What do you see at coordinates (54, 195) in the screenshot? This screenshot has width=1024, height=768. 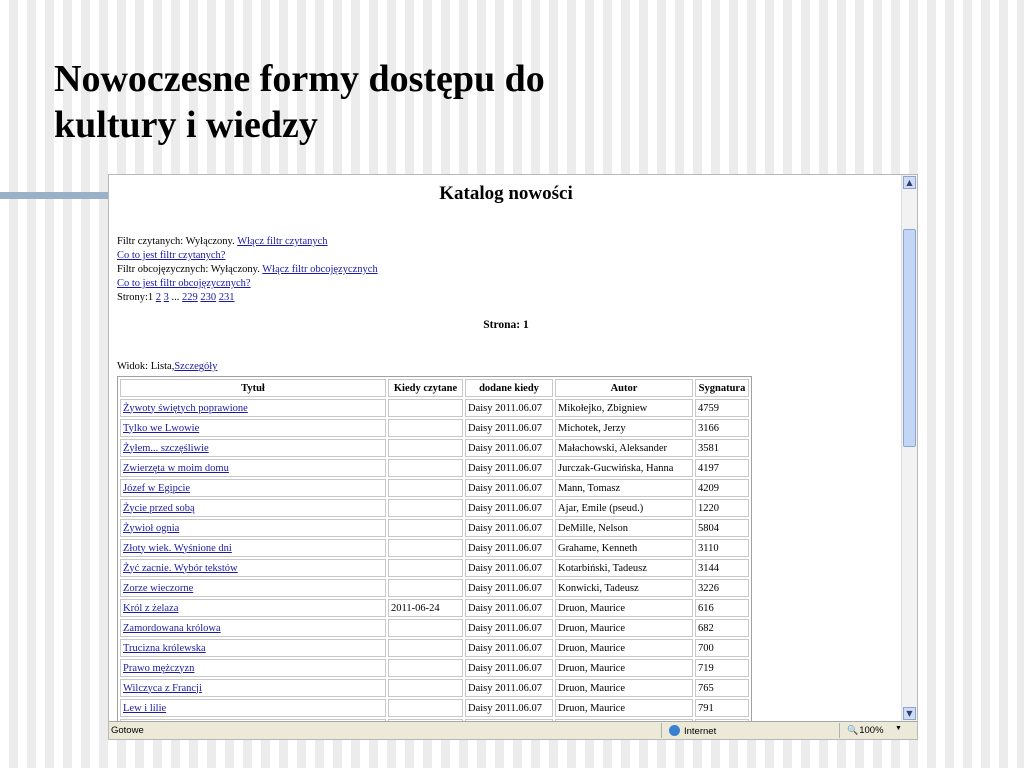 I see `accent-line` at bounding box center [54, 195].